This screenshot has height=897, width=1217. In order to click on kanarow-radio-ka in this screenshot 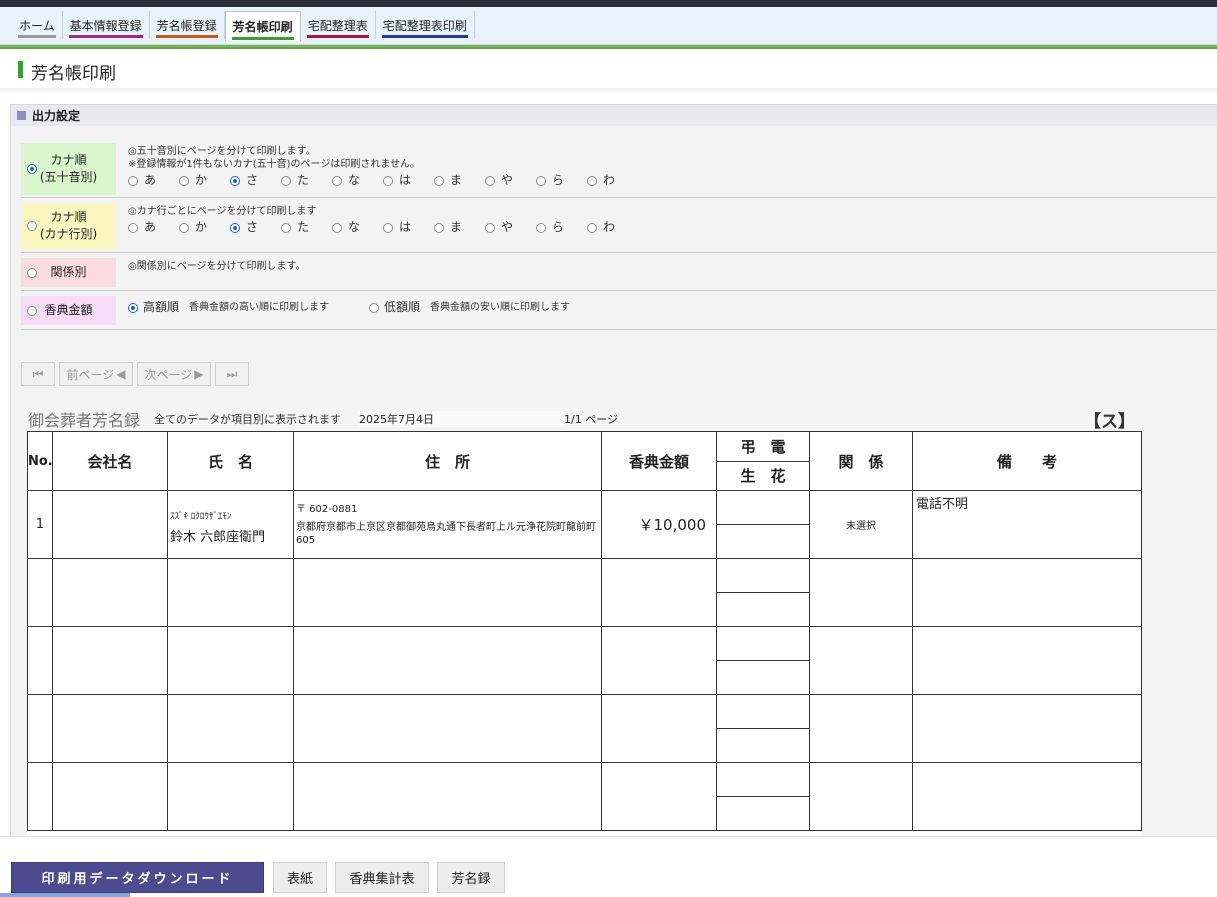, I will do `click(184, 227)`.